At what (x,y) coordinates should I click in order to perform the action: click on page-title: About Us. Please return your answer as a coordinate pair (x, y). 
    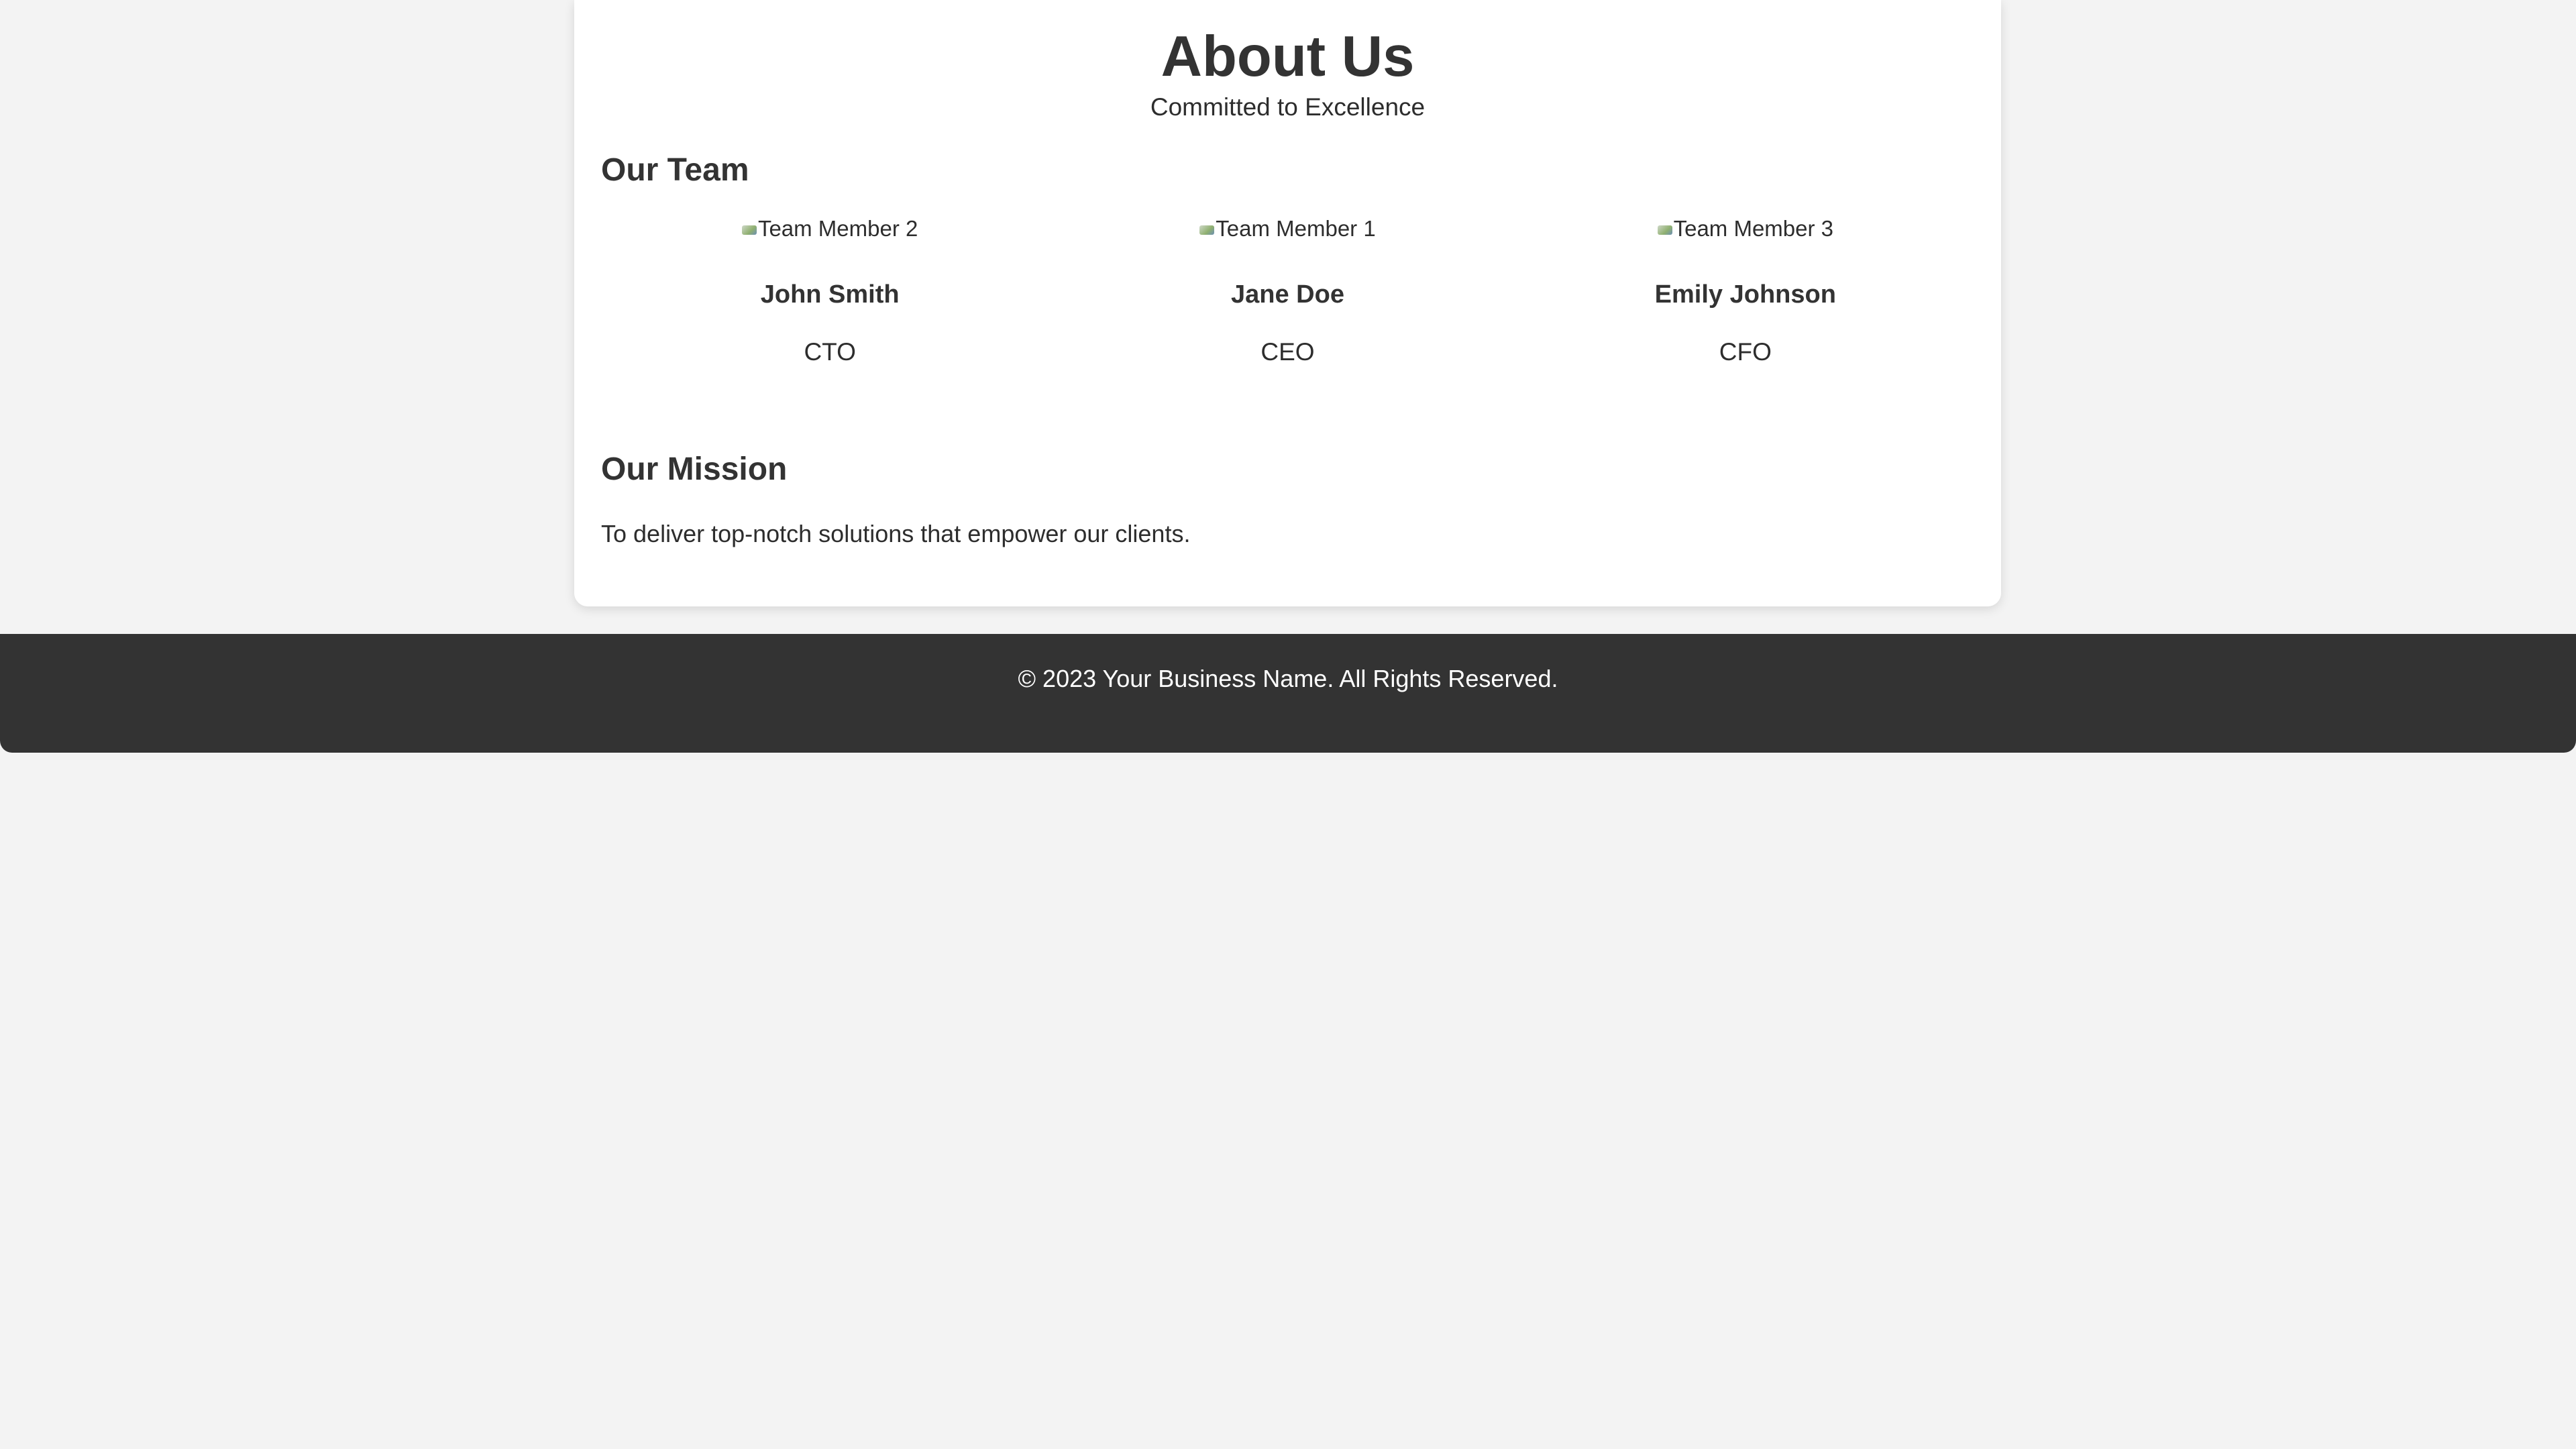
    Looking at the image, I should click on (1288, 57).